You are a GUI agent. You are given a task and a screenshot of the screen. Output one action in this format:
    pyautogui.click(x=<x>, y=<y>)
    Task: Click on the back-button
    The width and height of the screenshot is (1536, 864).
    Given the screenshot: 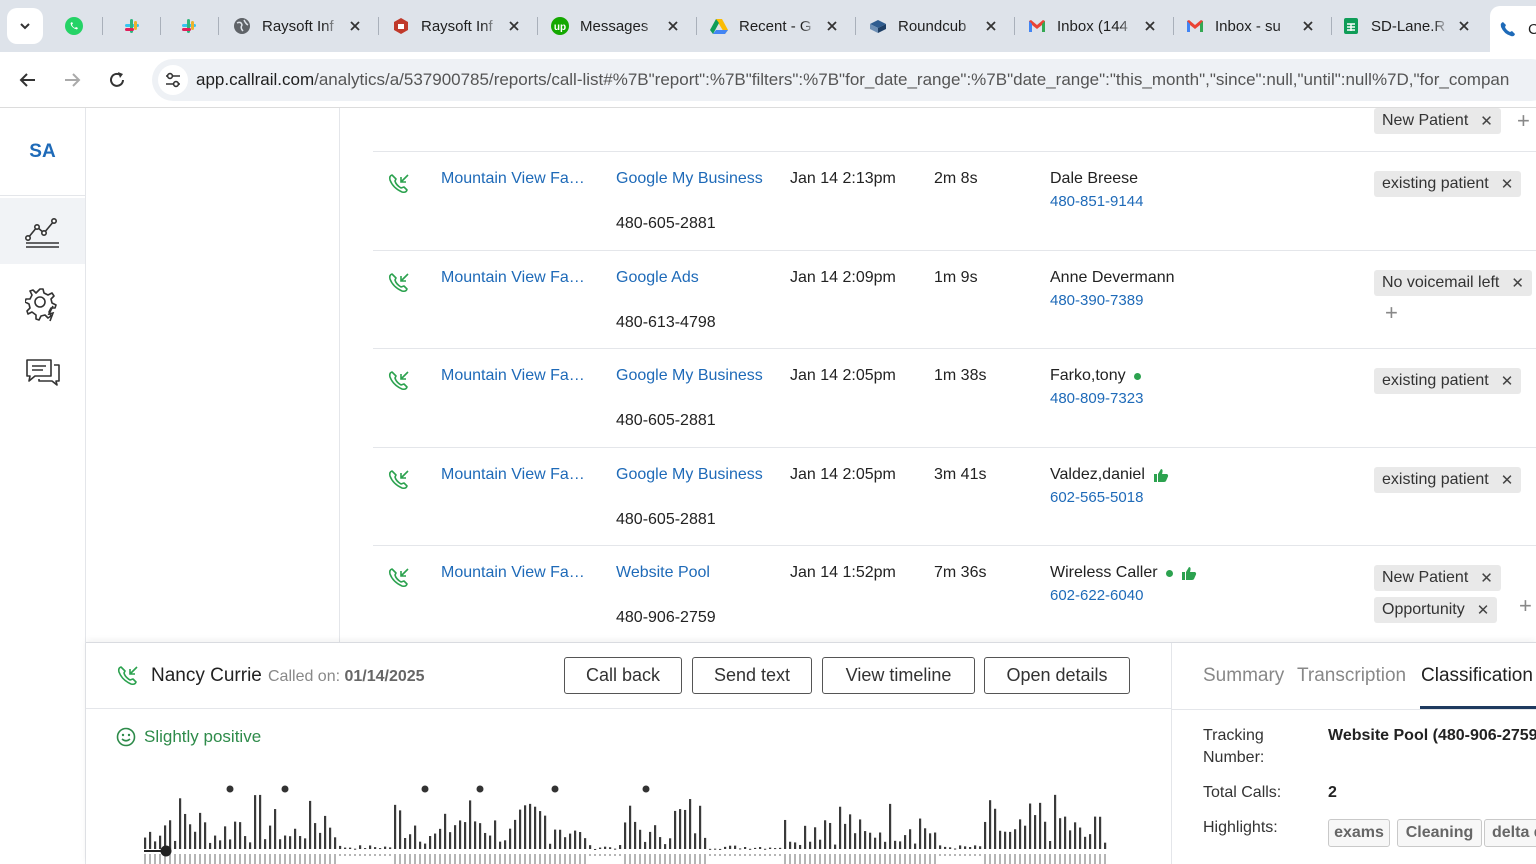 What is the action you would take?
    pyautogui.click(x=28, y=80)
    